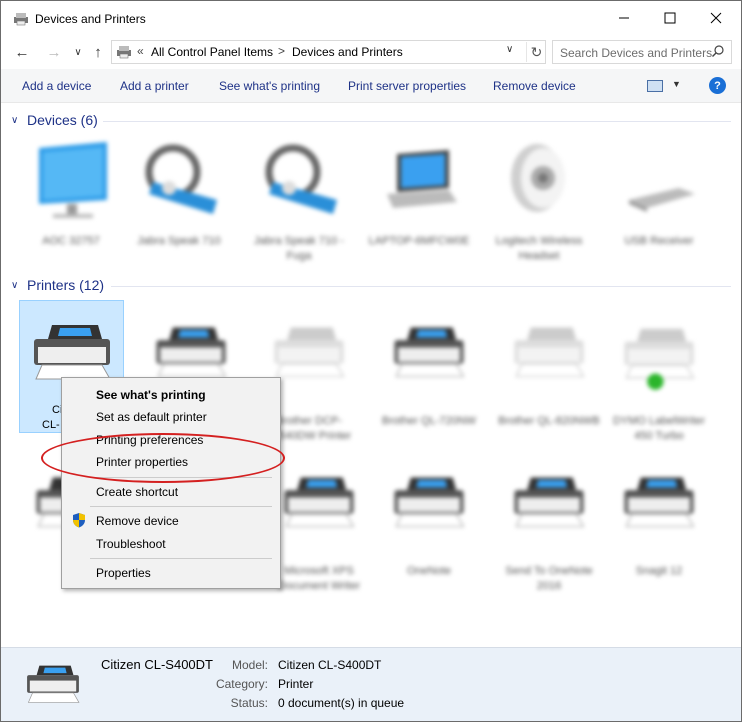 This screenshot has height=722, width=742. I want to click on see-whats-printing-button: See what's printing, so click(269, 86).